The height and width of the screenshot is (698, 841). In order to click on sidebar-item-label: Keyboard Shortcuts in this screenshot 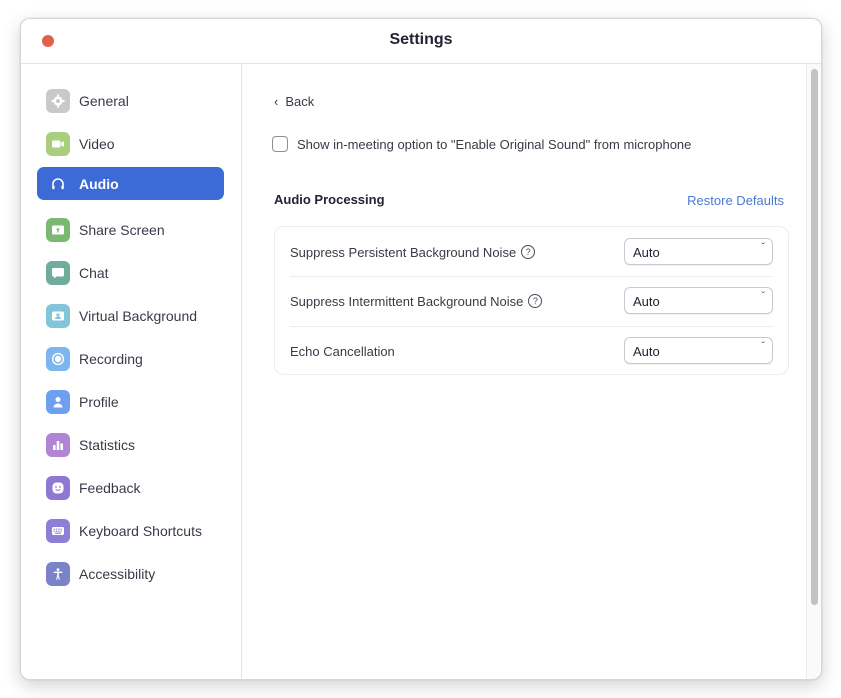, I will do `click(140, 530)`.